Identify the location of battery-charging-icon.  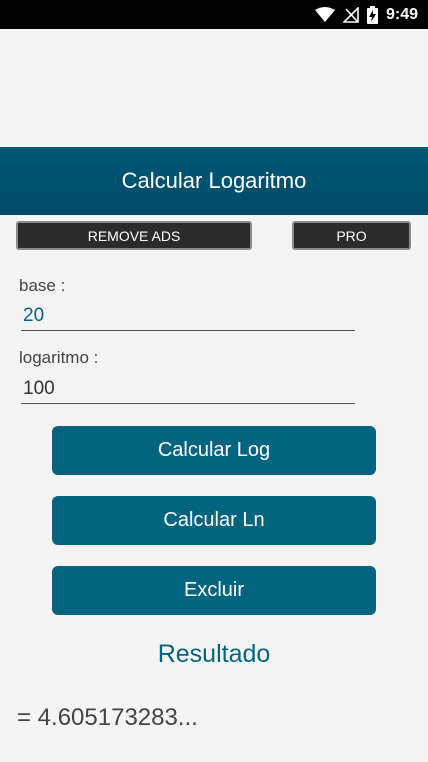
(372, 14).